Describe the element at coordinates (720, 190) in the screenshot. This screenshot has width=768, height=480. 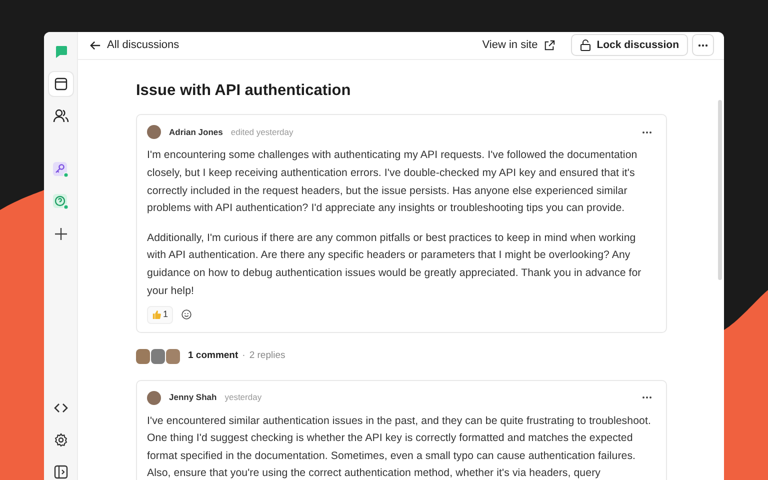
I see `scrollbar` at that location.